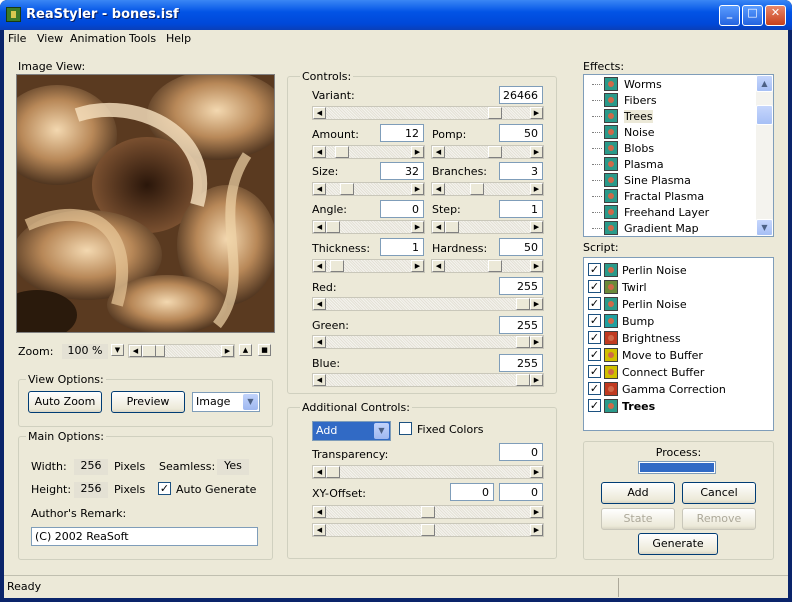 This screenshot has height=602, width=792. Describe the element at coordinates (402, 171) in the screenshot. I see `size-input: 32` at that location.